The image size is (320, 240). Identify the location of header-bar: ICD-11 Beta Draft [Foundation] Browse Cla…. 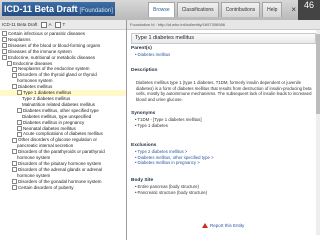
(160, 11).